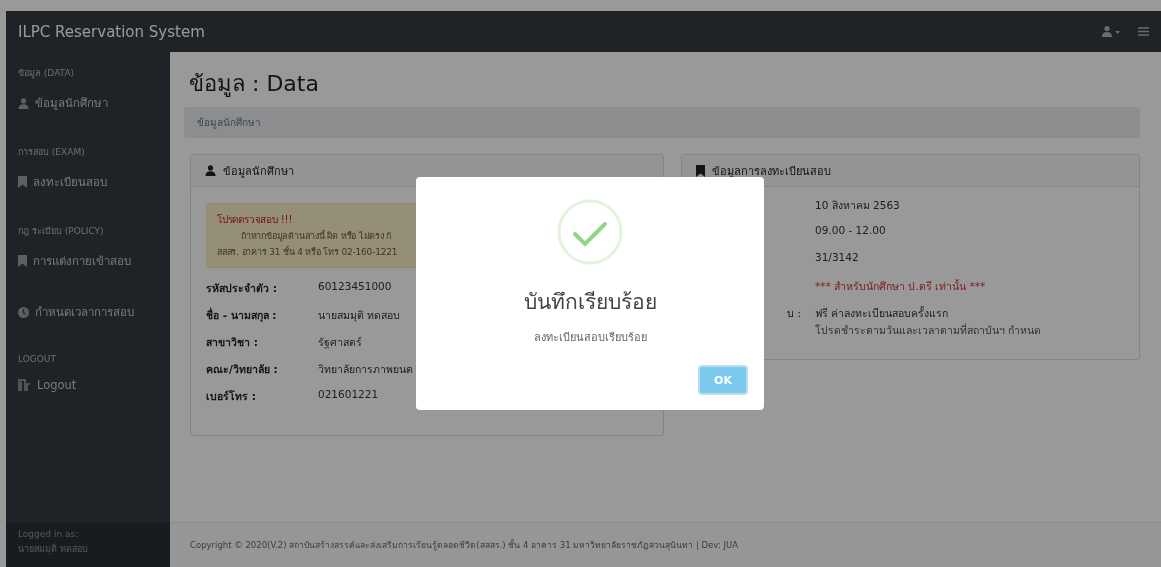 This screenshot has height=567, width=1161. What do you see at coordinates (837, 257) in the screenshot?
I see `field-value: 31/3142` at bounding box center [837, 257].